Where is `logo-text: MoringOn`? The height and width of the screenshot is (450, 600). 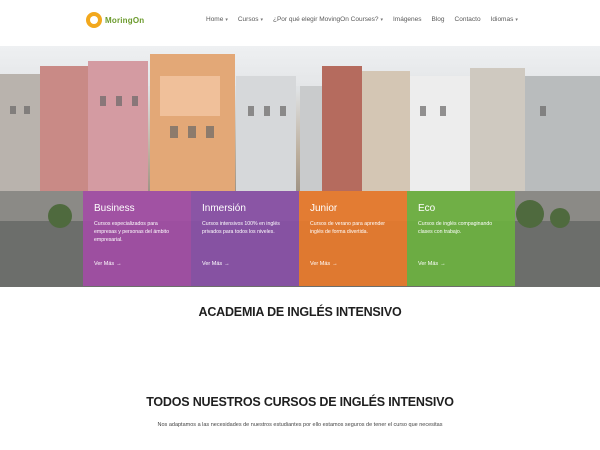
logo-text: MoringOn is located at coordinates (125, 20).